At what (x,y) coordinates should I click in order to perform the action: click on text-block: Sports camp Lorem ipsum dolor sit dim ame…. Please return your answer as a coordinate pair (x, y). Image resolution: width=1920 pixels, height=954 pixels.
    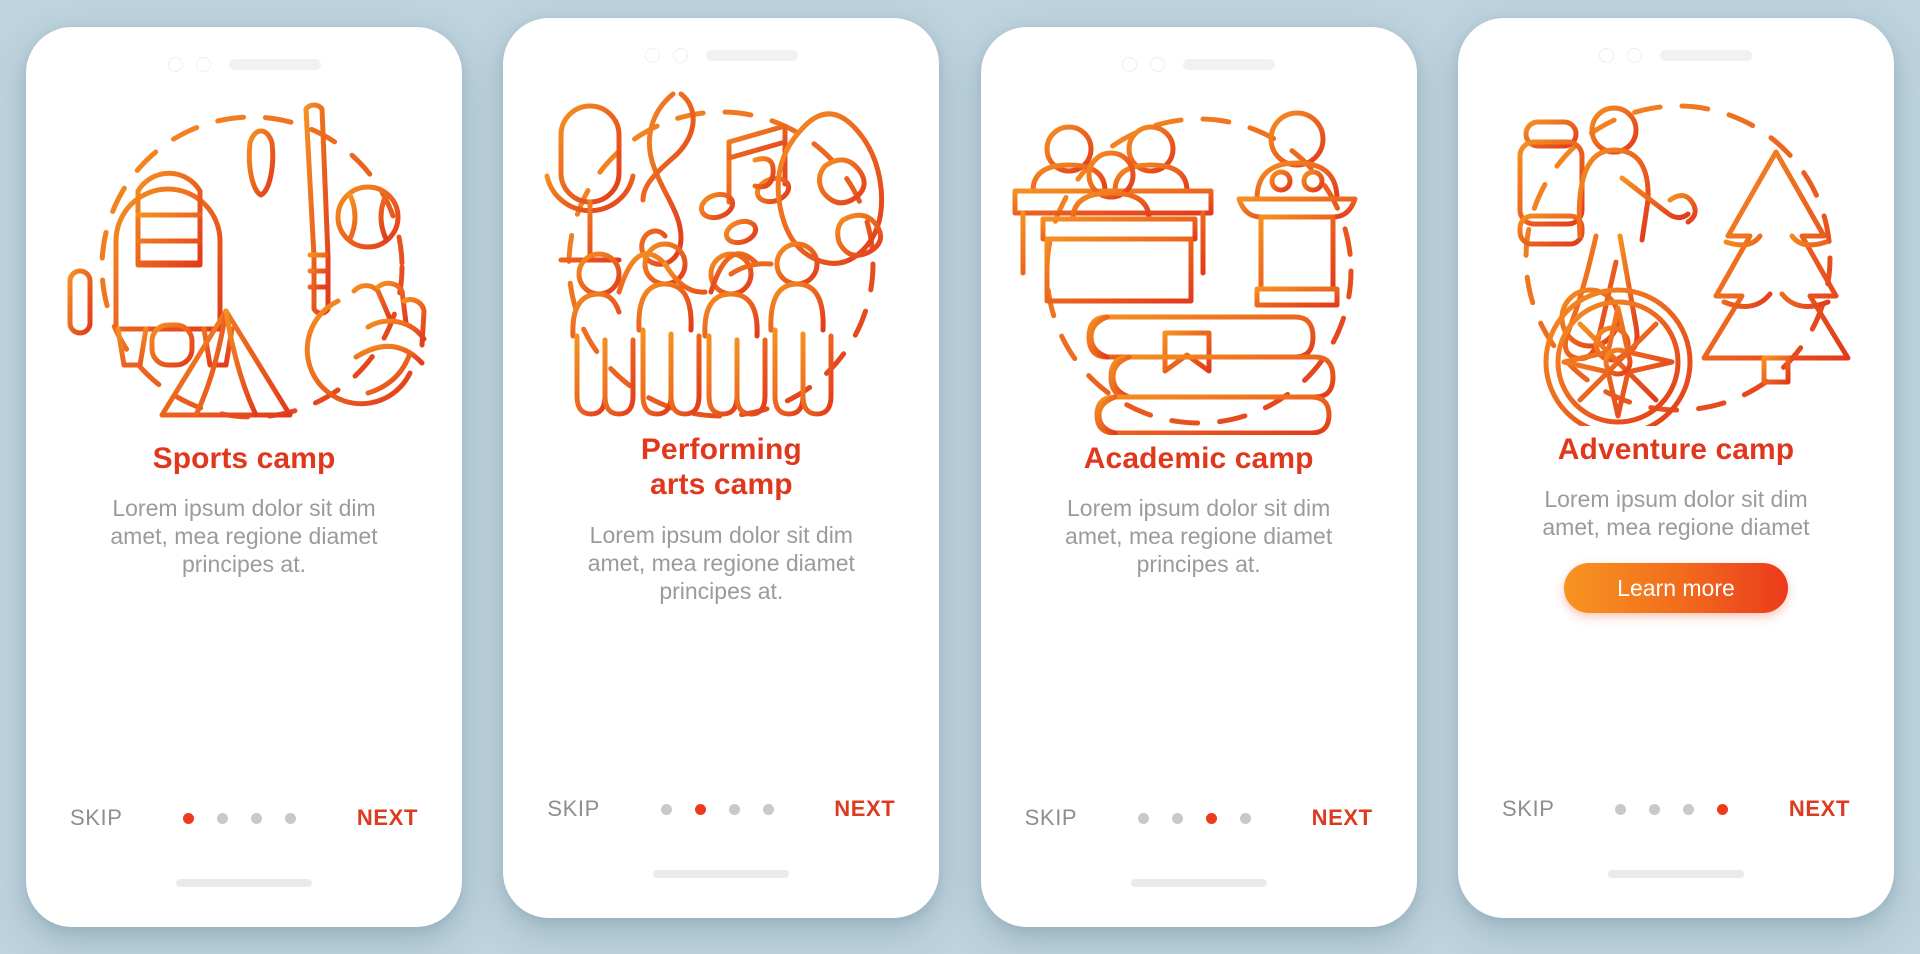
    Looking at the image, I should click on (244, 507).